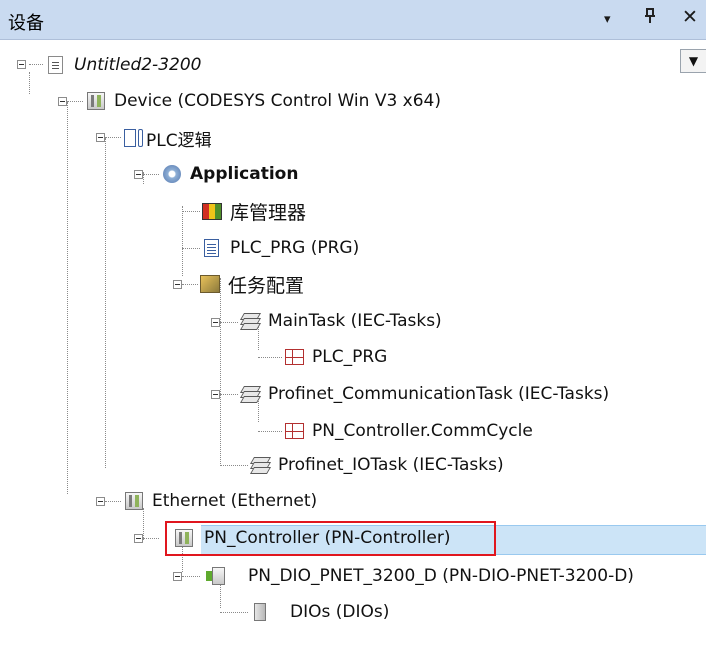 The width and height of the screenshot is (706, 645). What do you see at coordinates (268, 212) in the screenshot?
I see `node-label: 库管理器` at bounding box center [268, 212].